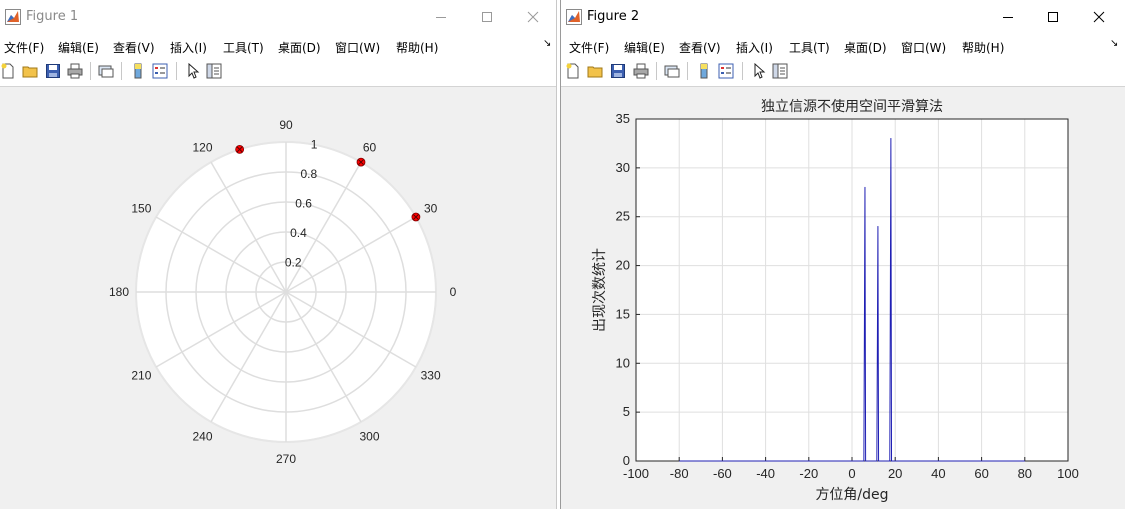  I want to click on x-tick-label: 80, so click(1025, 473).